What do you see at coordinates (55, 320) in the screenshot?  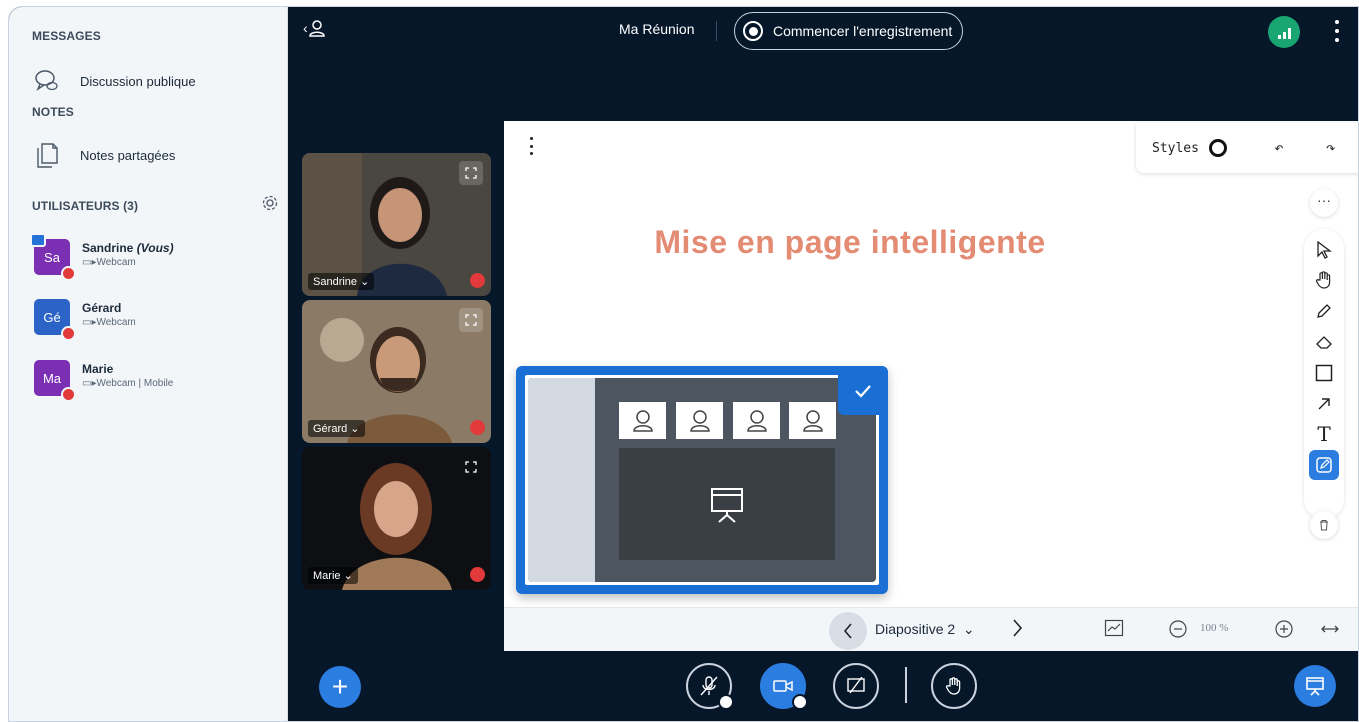 I see `avatar: Gé` at bounding box center [55, 320].